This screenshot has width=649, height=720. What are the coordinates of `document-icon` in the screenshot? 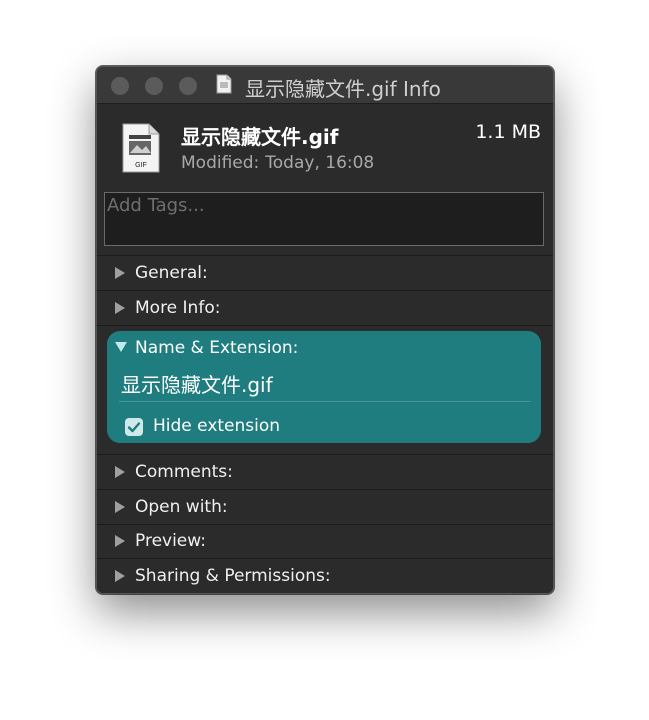 It's located at (224, 84).